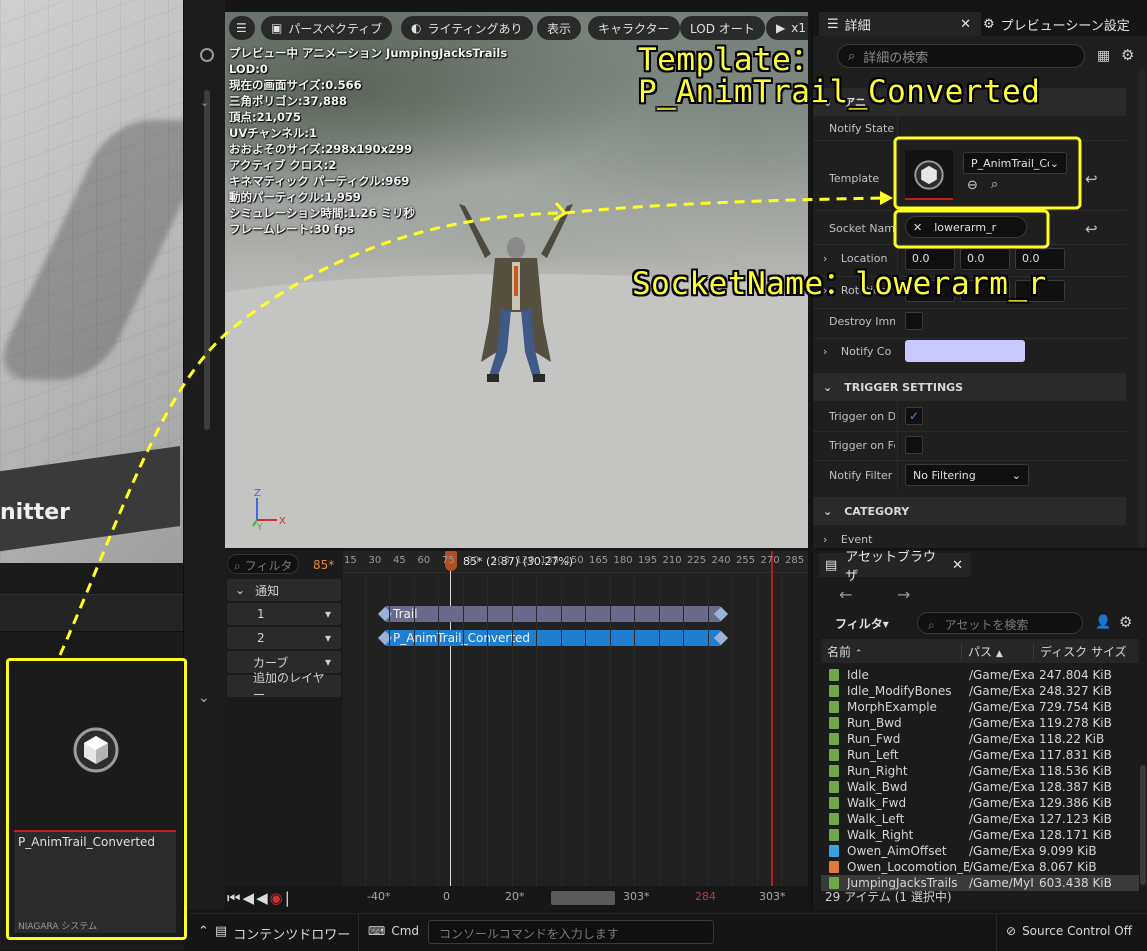  I want to click on arrow-head-template, so click(886, 198).